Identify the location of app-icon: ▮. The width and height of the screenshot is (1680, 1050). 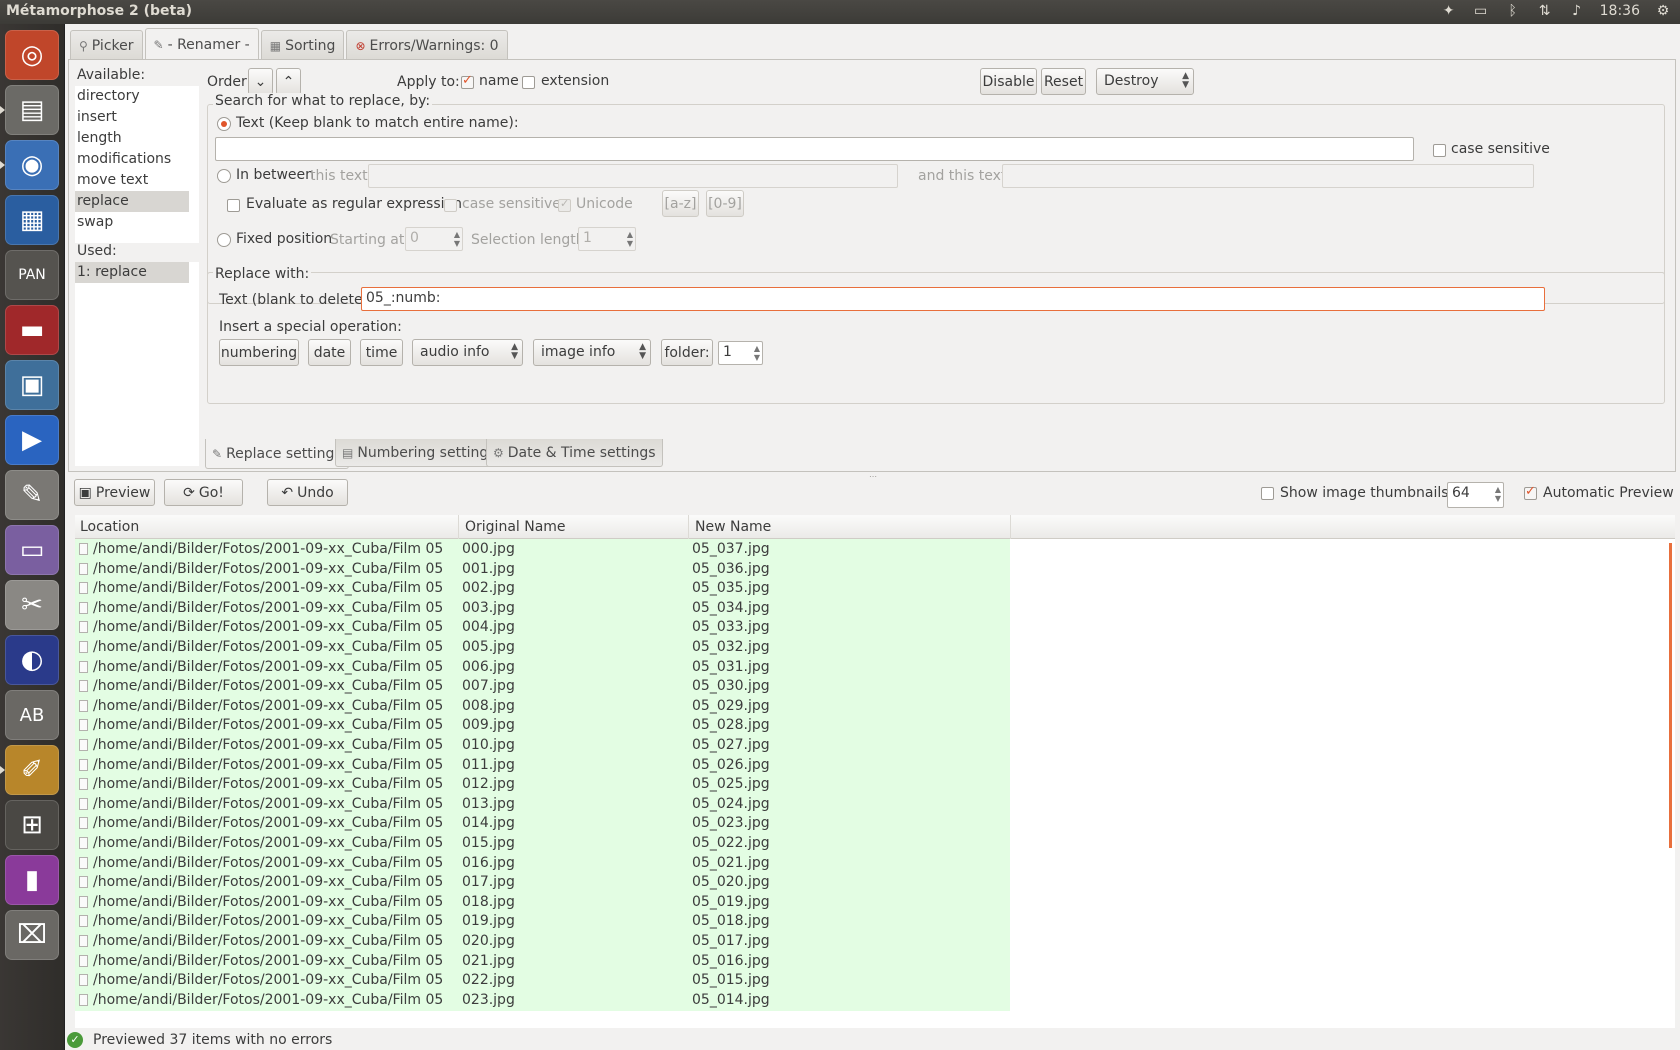
(32, 880).